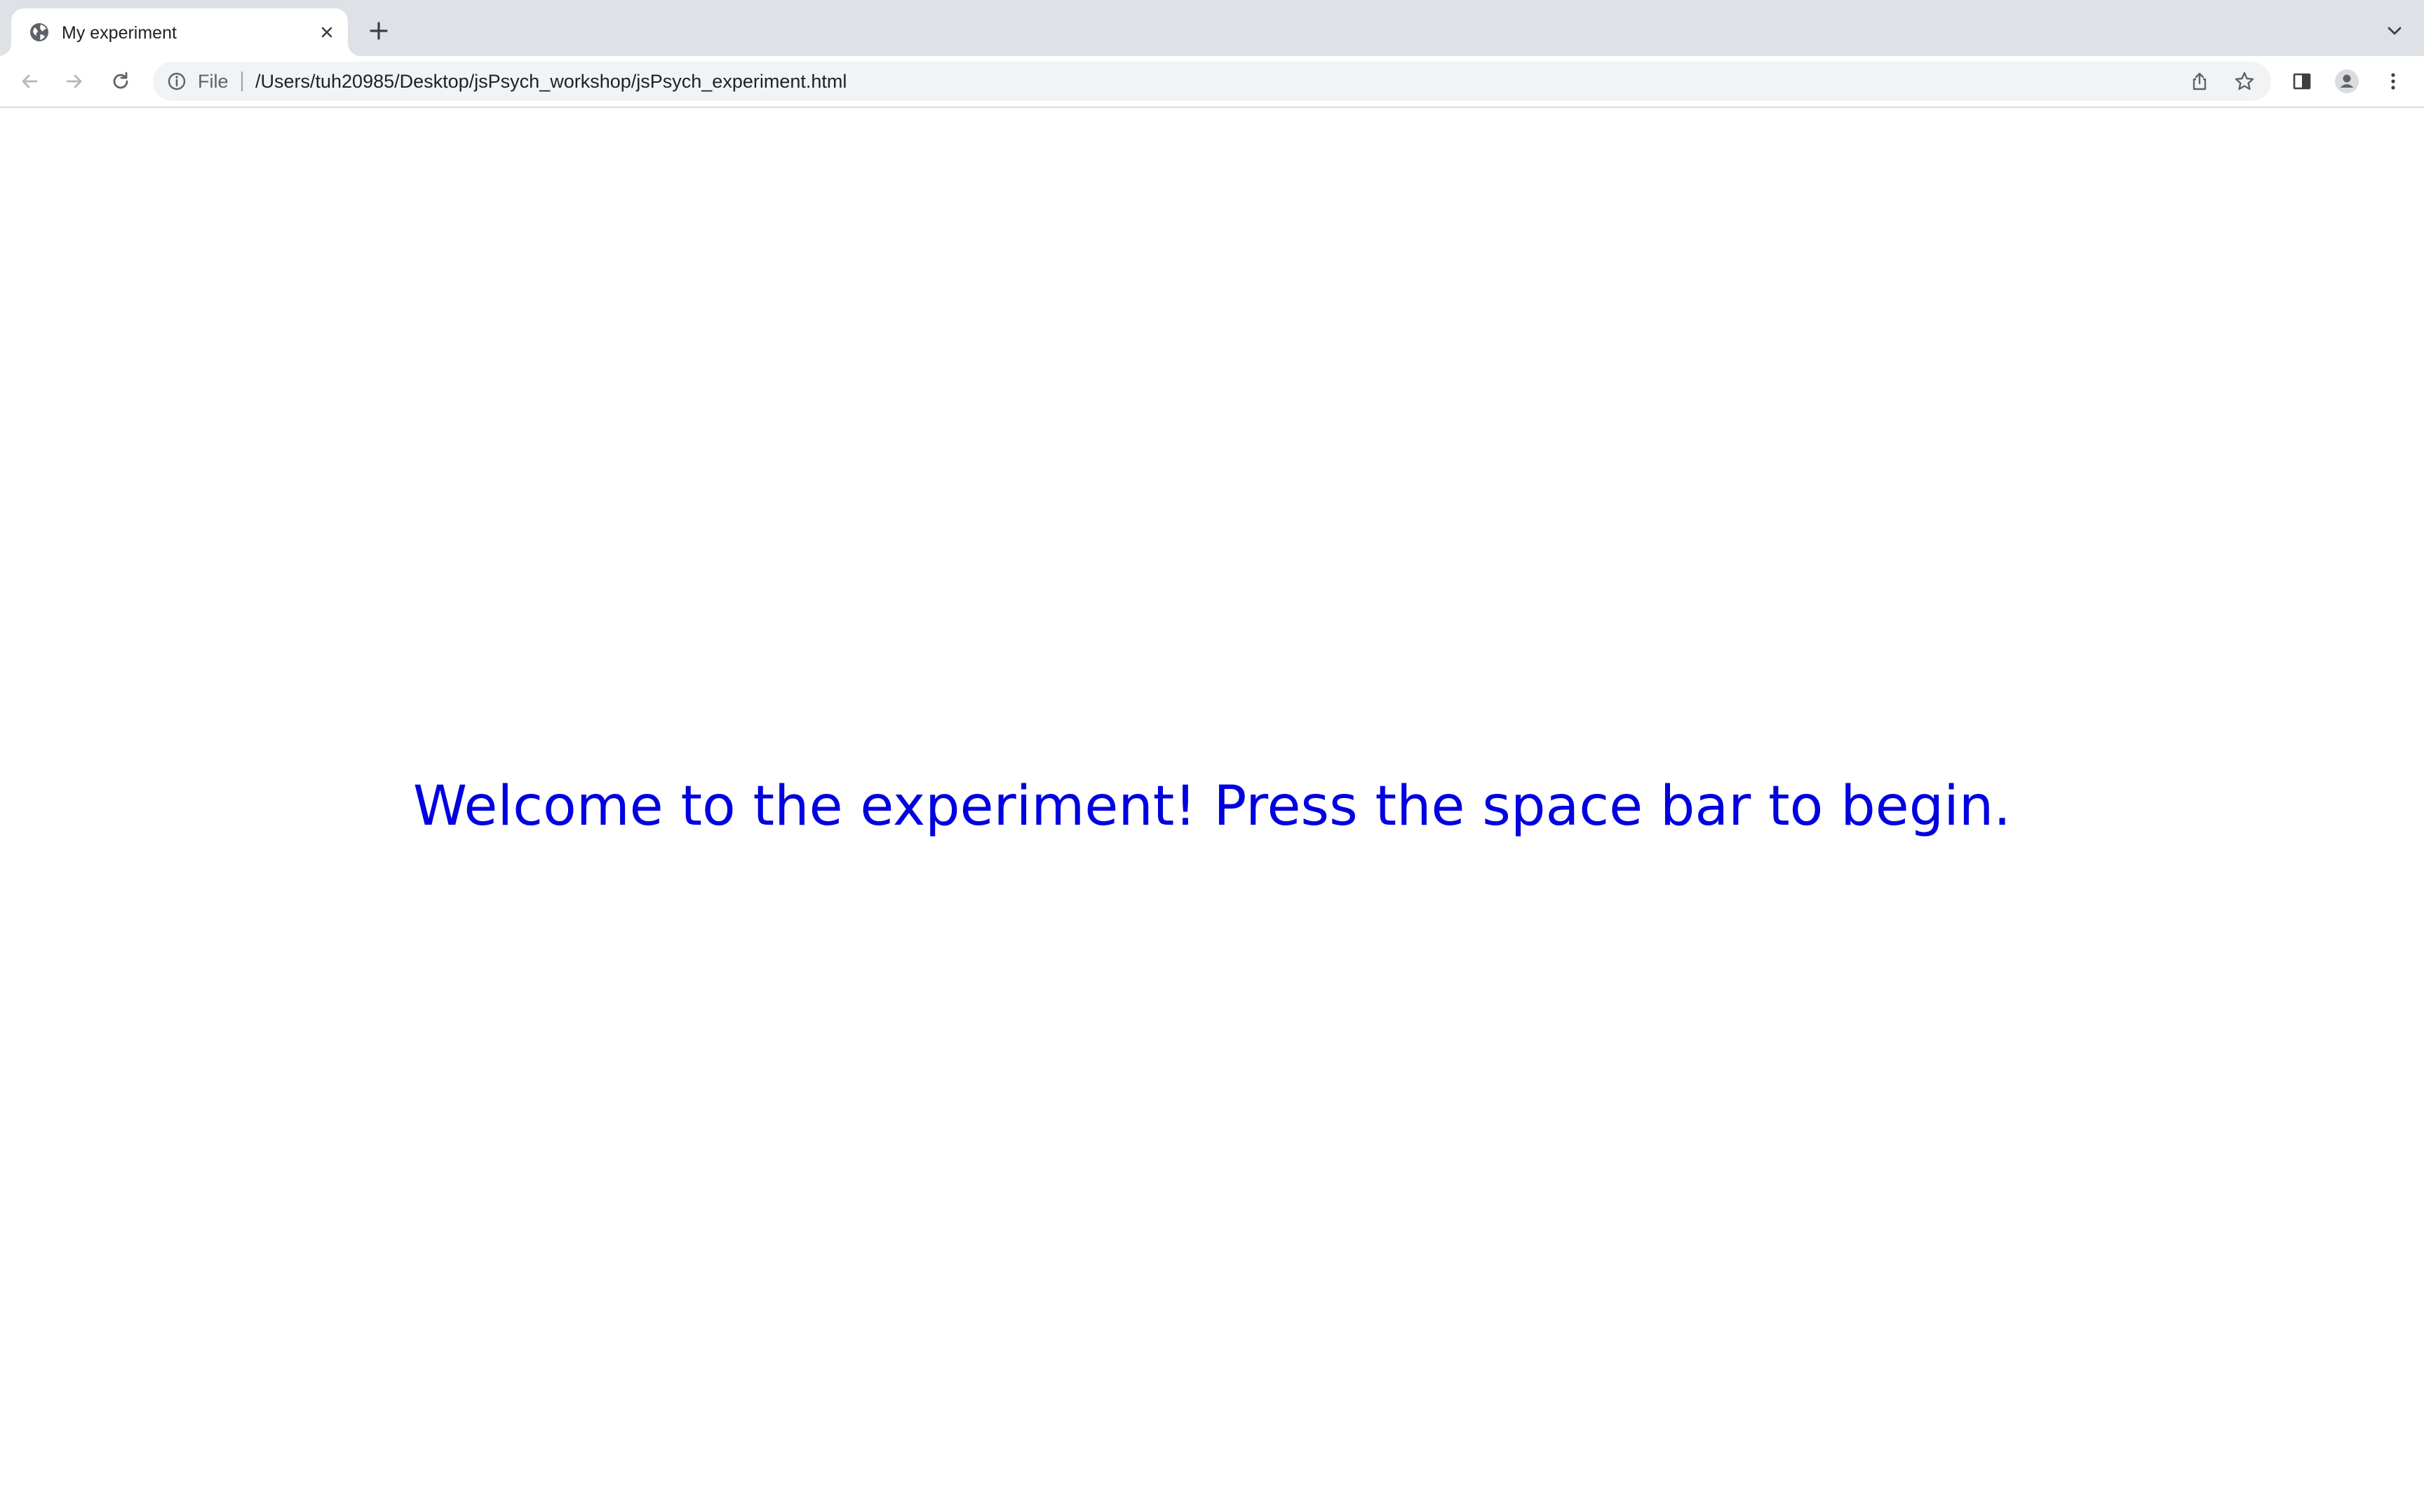 The image size is (2424, 1512). I want to click on info-icon, so click(177, 81).